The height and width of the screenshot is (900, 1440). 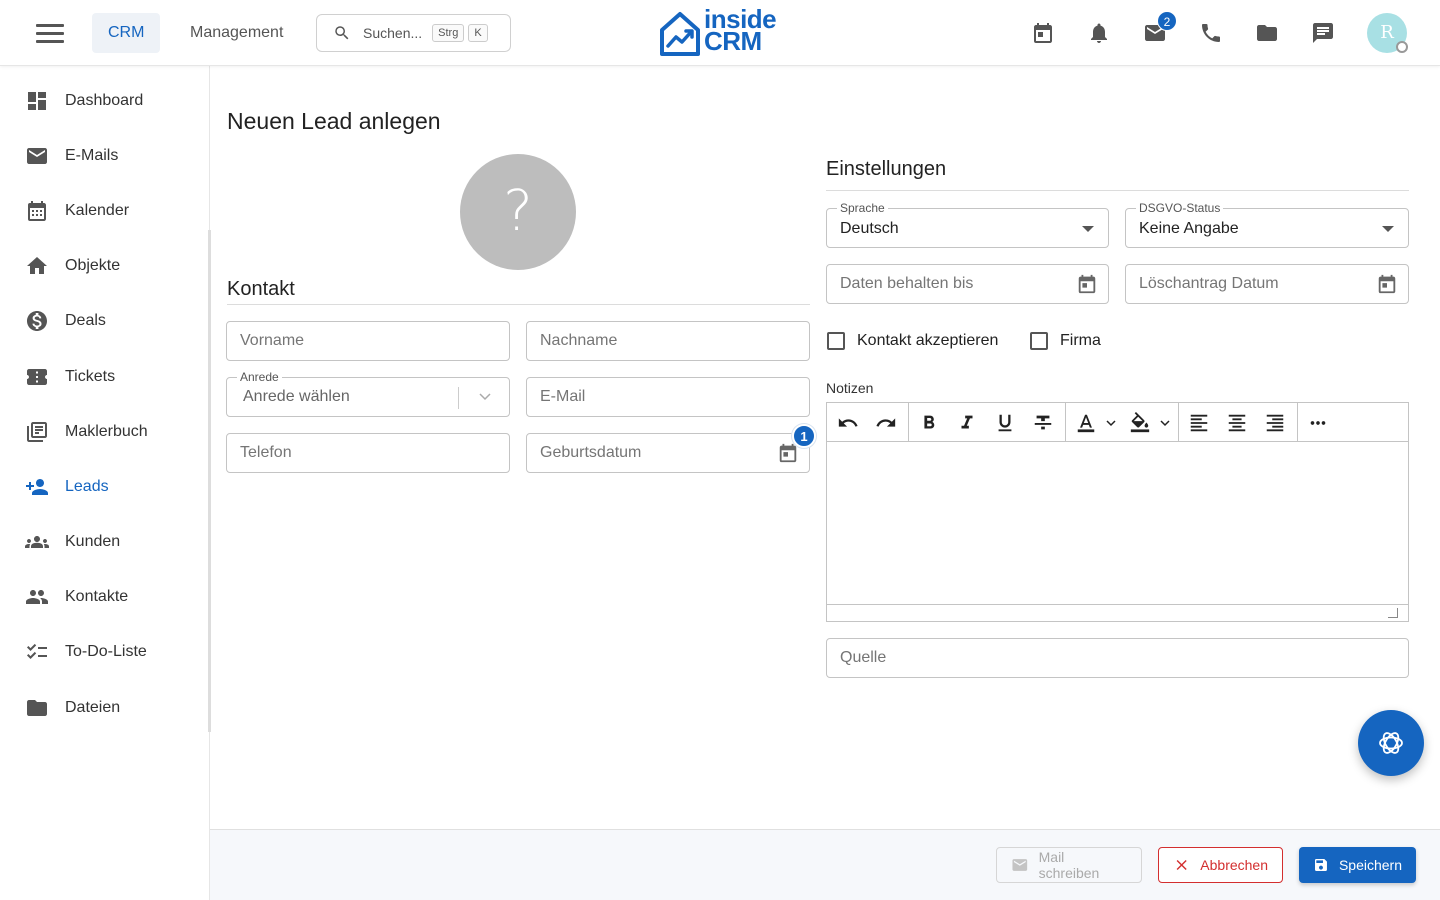 I want to click on shortcut-key-k: K, so click(x=478, y=33).